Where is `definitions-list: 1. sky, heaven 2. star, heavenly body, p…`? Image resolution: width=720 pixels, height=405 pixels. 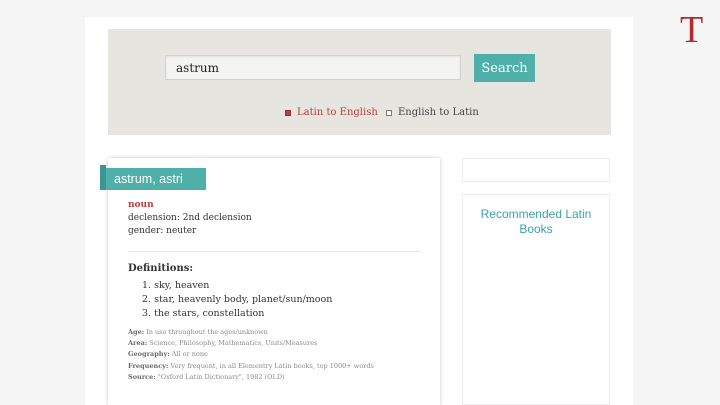
definitions-list: 1. sky, heaven 2. star, heavenly body, p… is located at coordinates (237, 300).